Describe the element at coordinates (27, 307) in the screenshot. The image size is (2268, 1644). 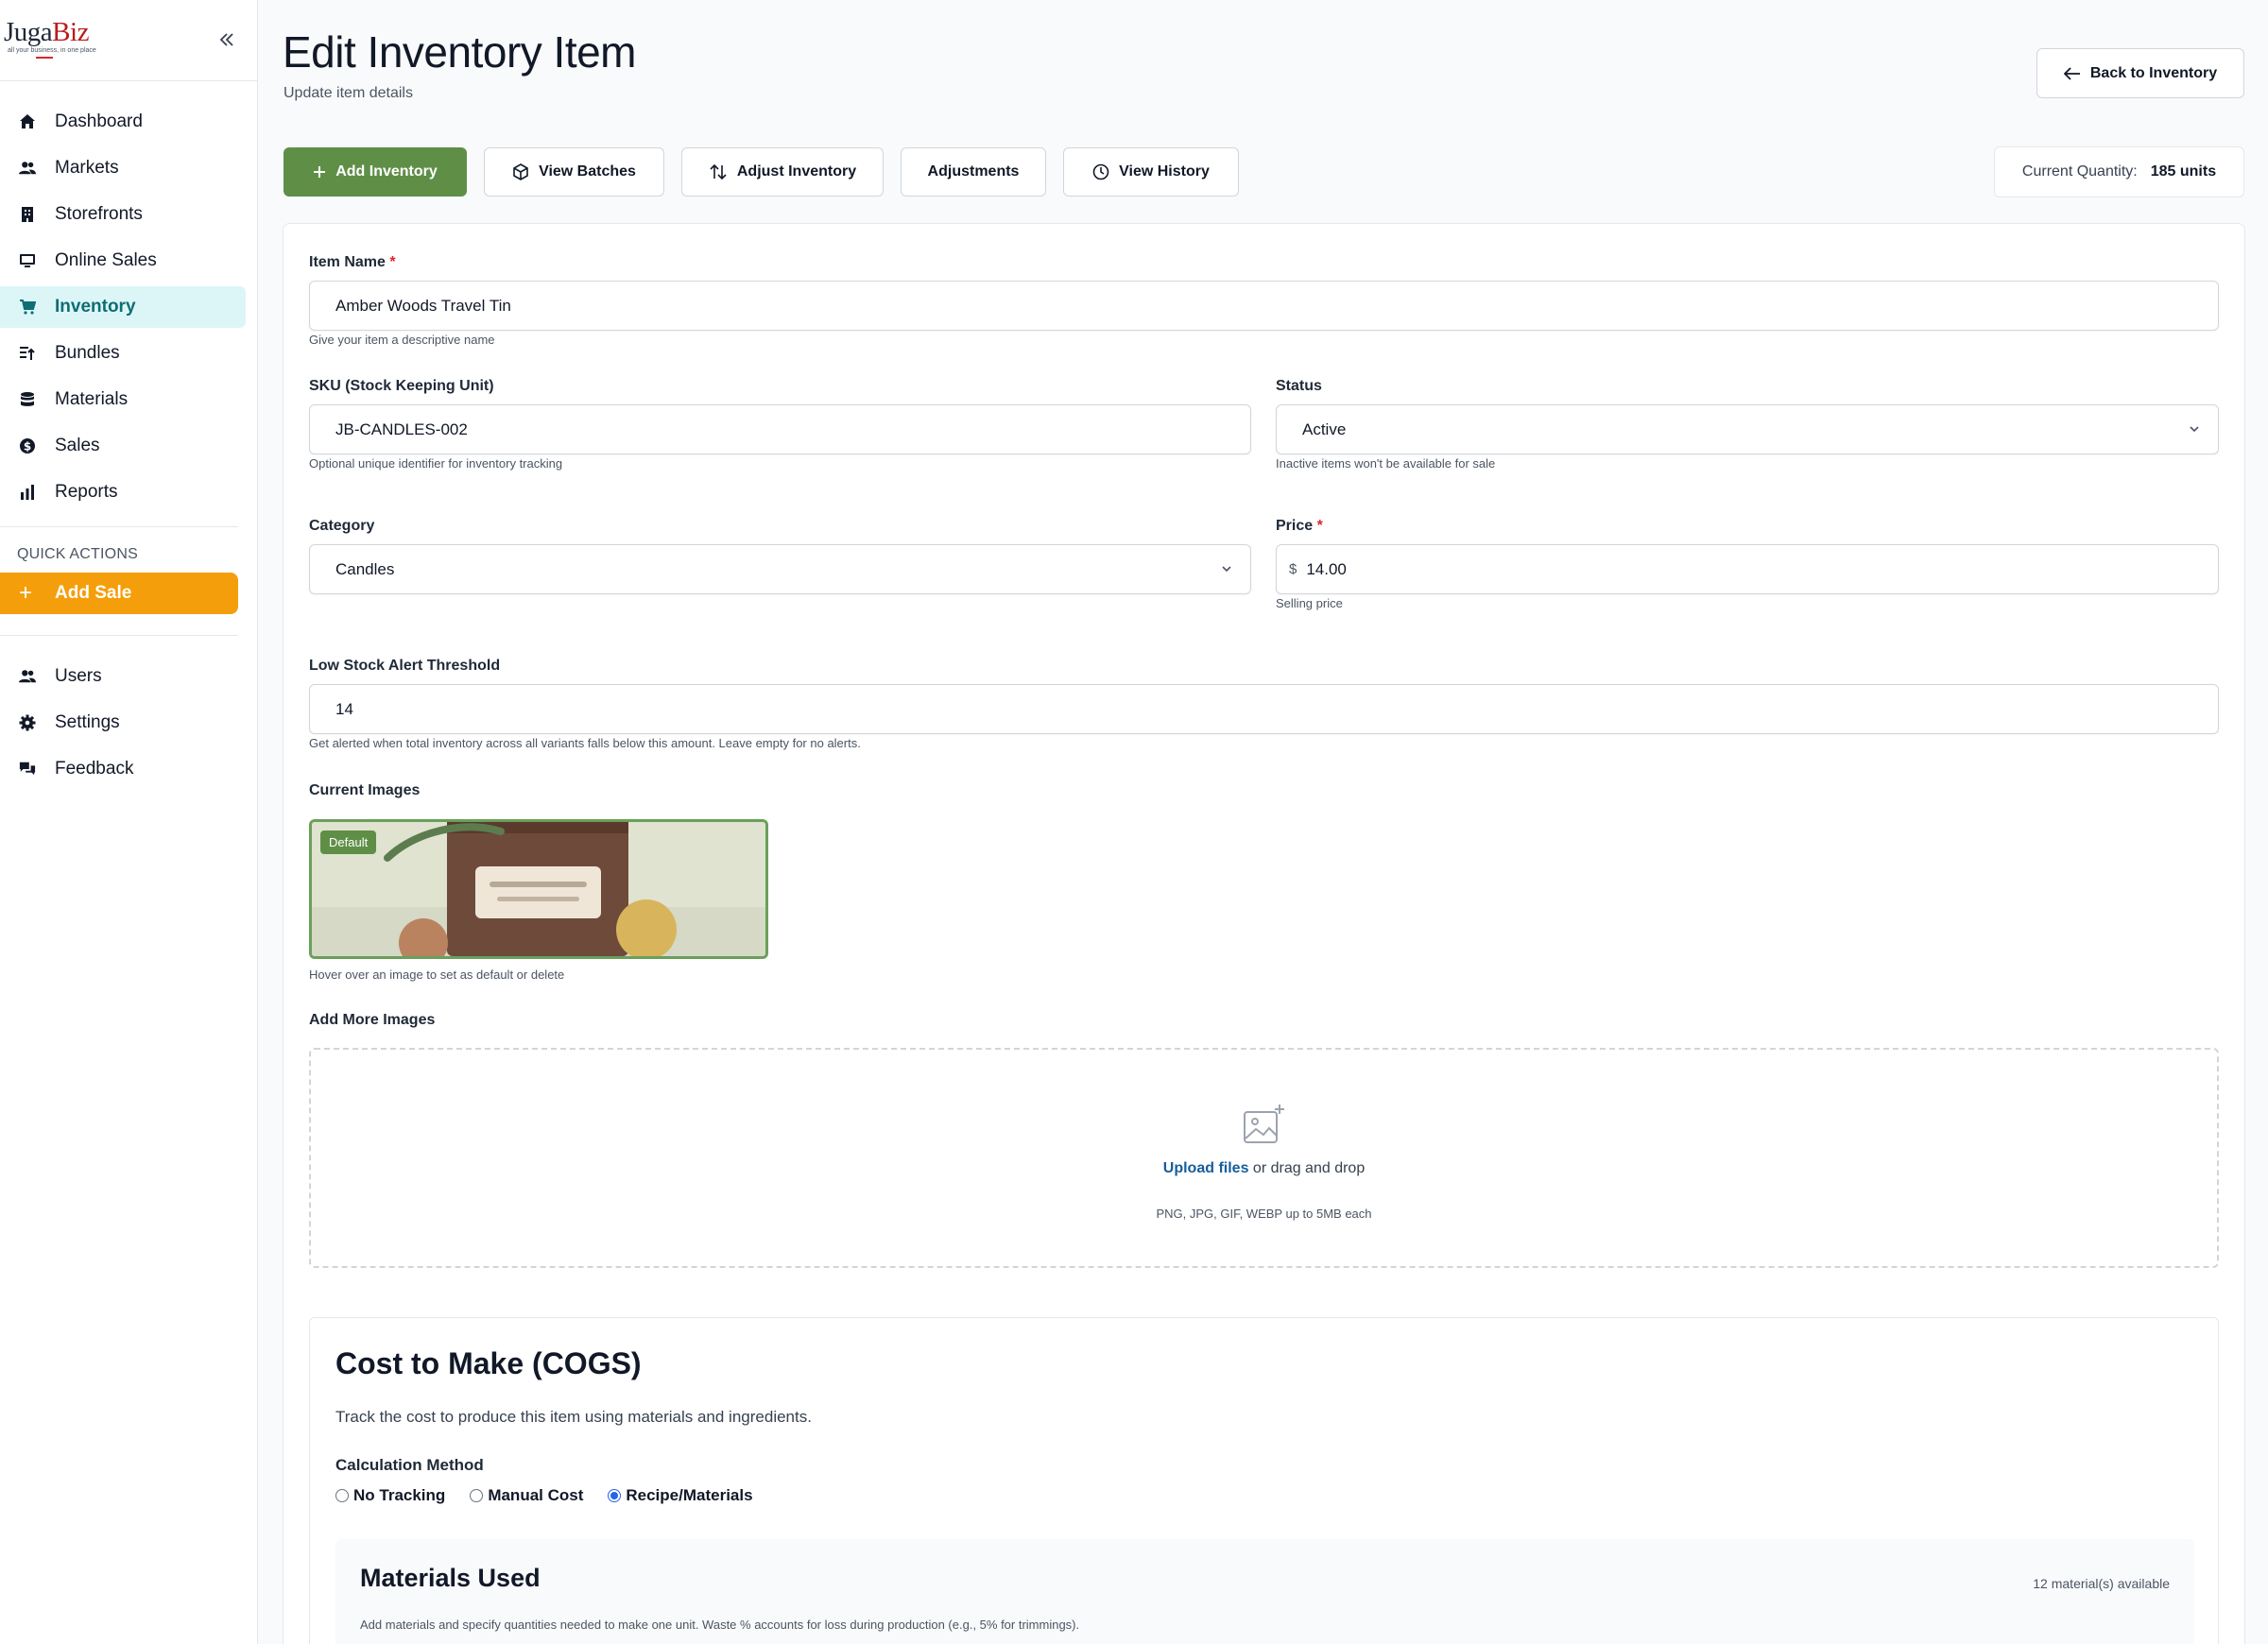
I see `cart-icon` at that location.